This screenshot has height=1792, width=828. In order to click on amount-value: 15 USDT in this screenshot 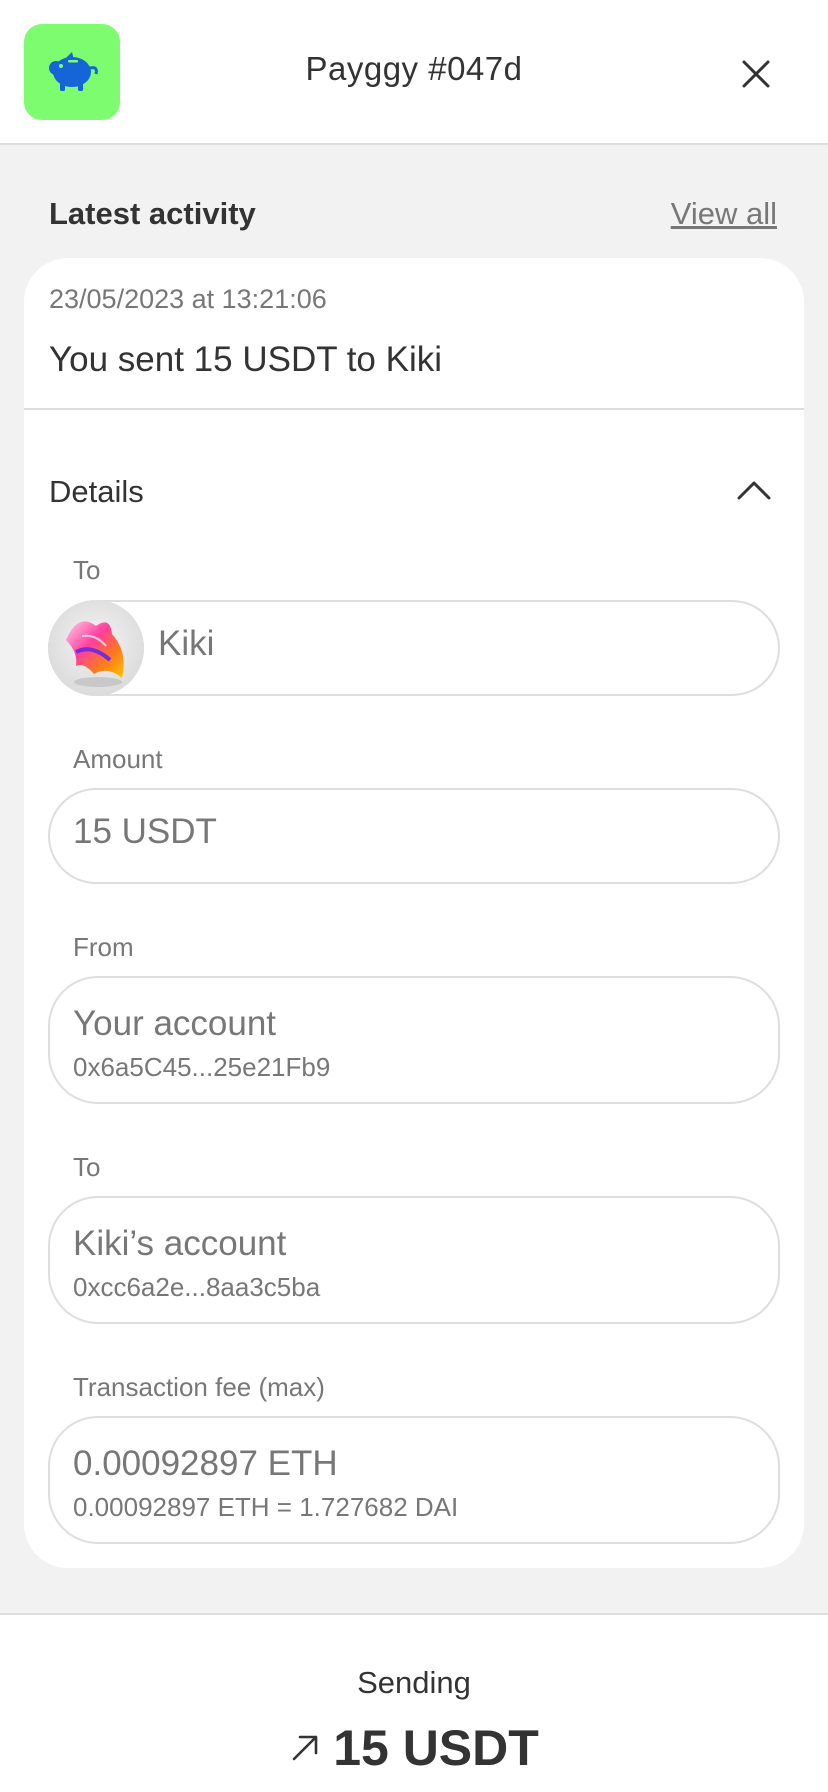, I will do `click(145, 831)`.